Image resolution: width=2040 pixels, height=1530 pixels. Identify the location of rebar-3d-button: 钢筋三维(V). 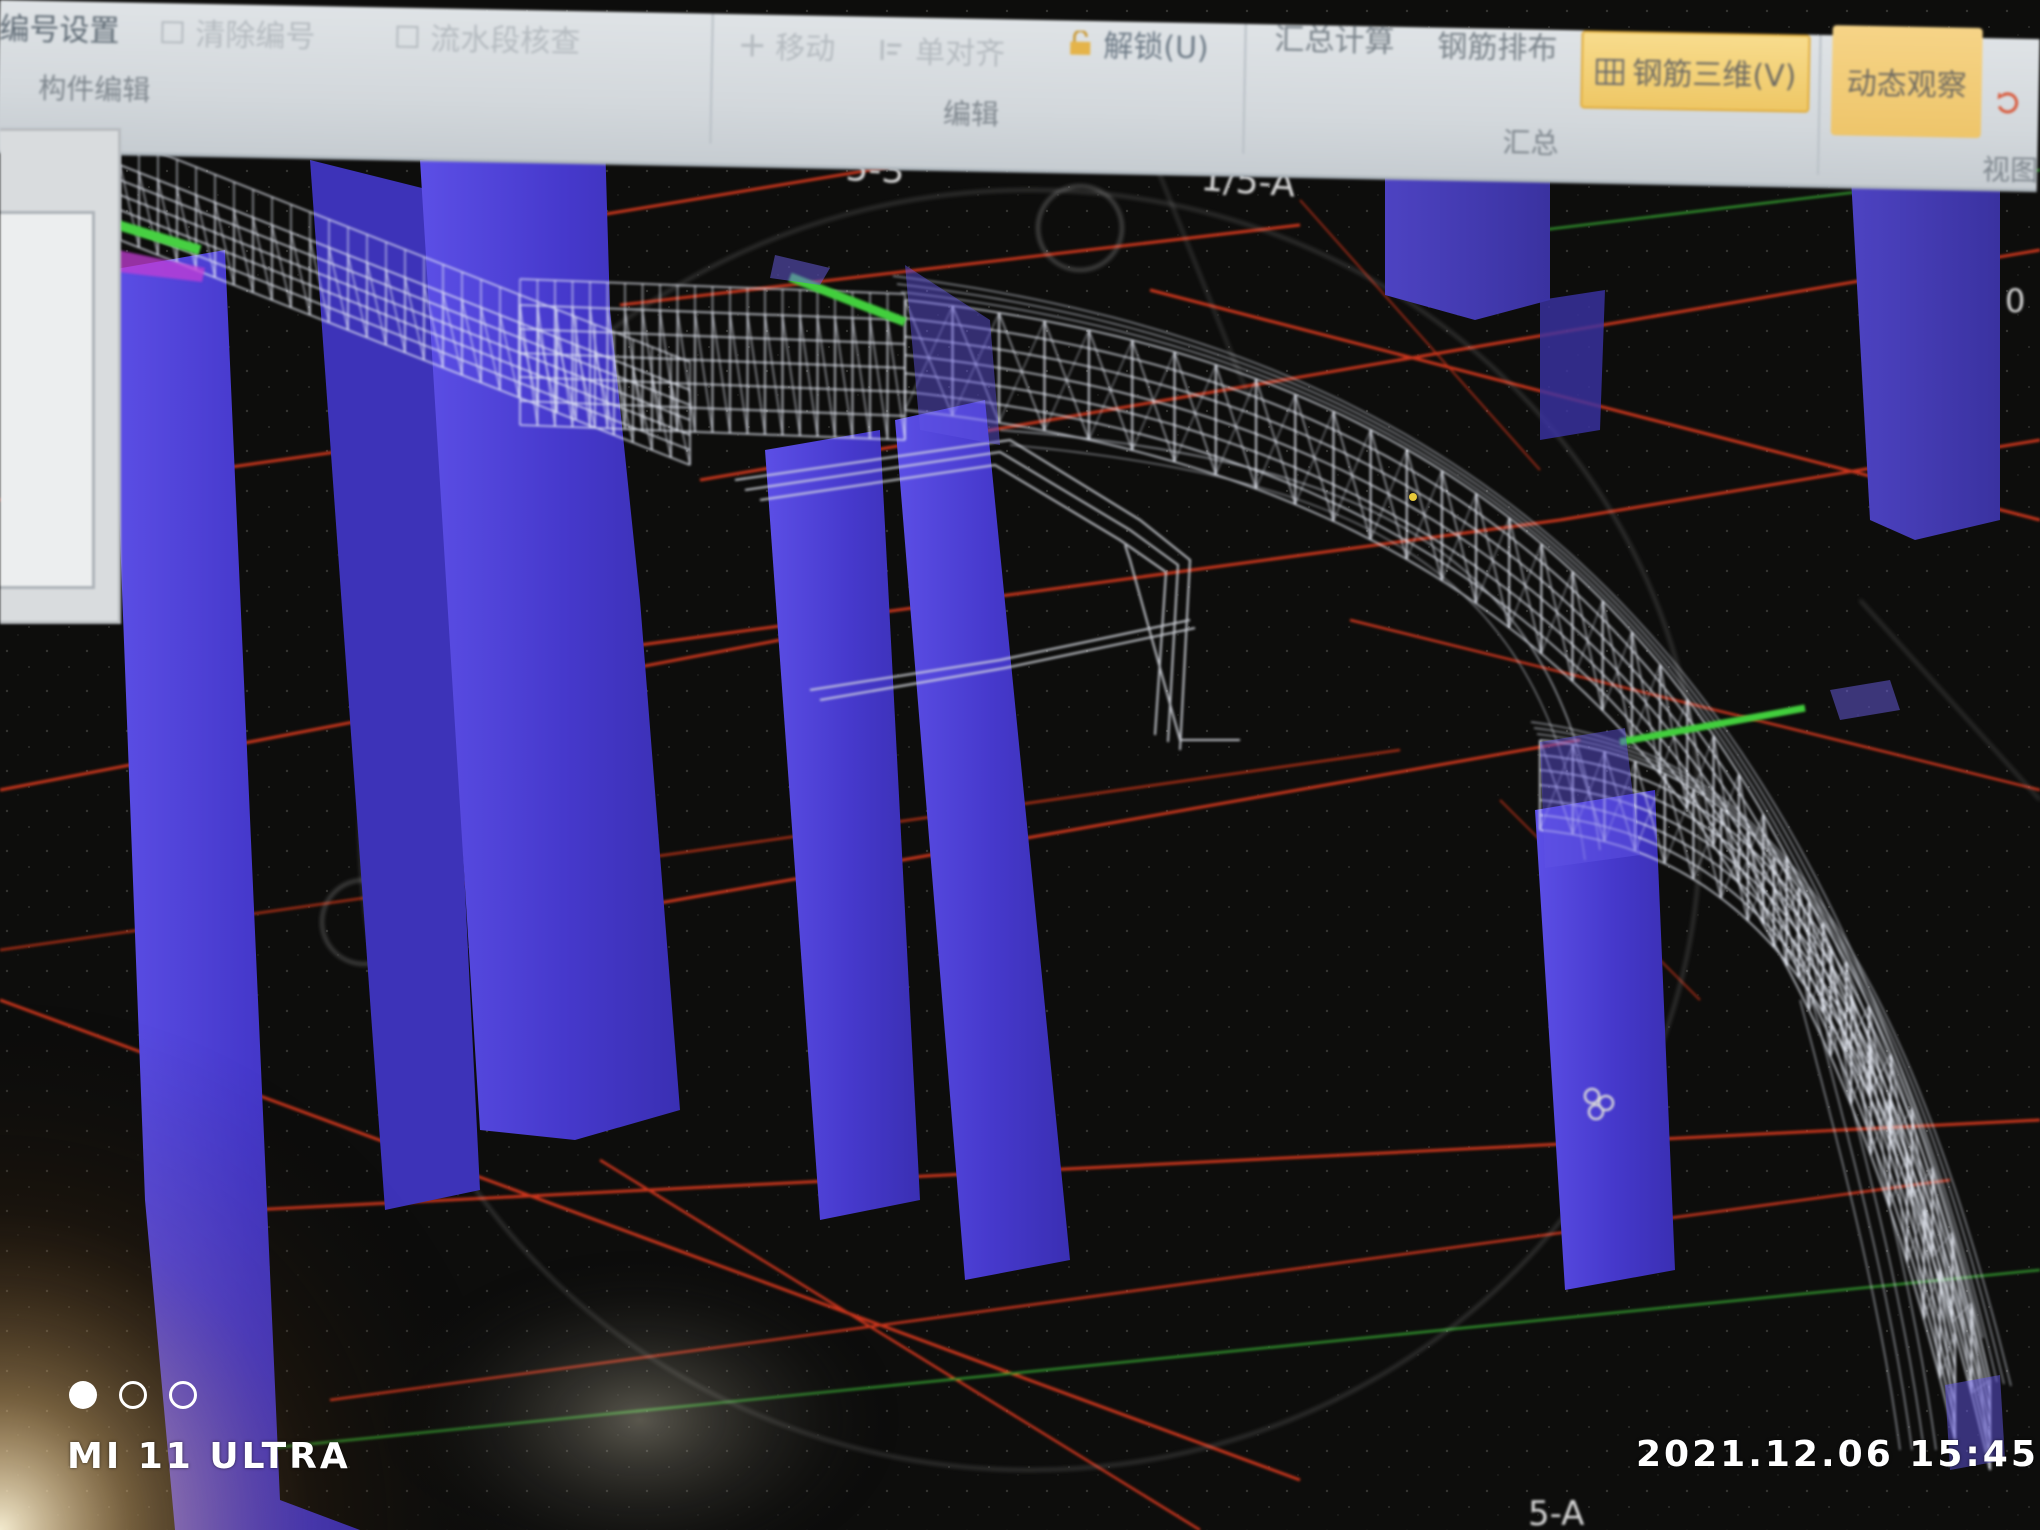
(1695, 71).